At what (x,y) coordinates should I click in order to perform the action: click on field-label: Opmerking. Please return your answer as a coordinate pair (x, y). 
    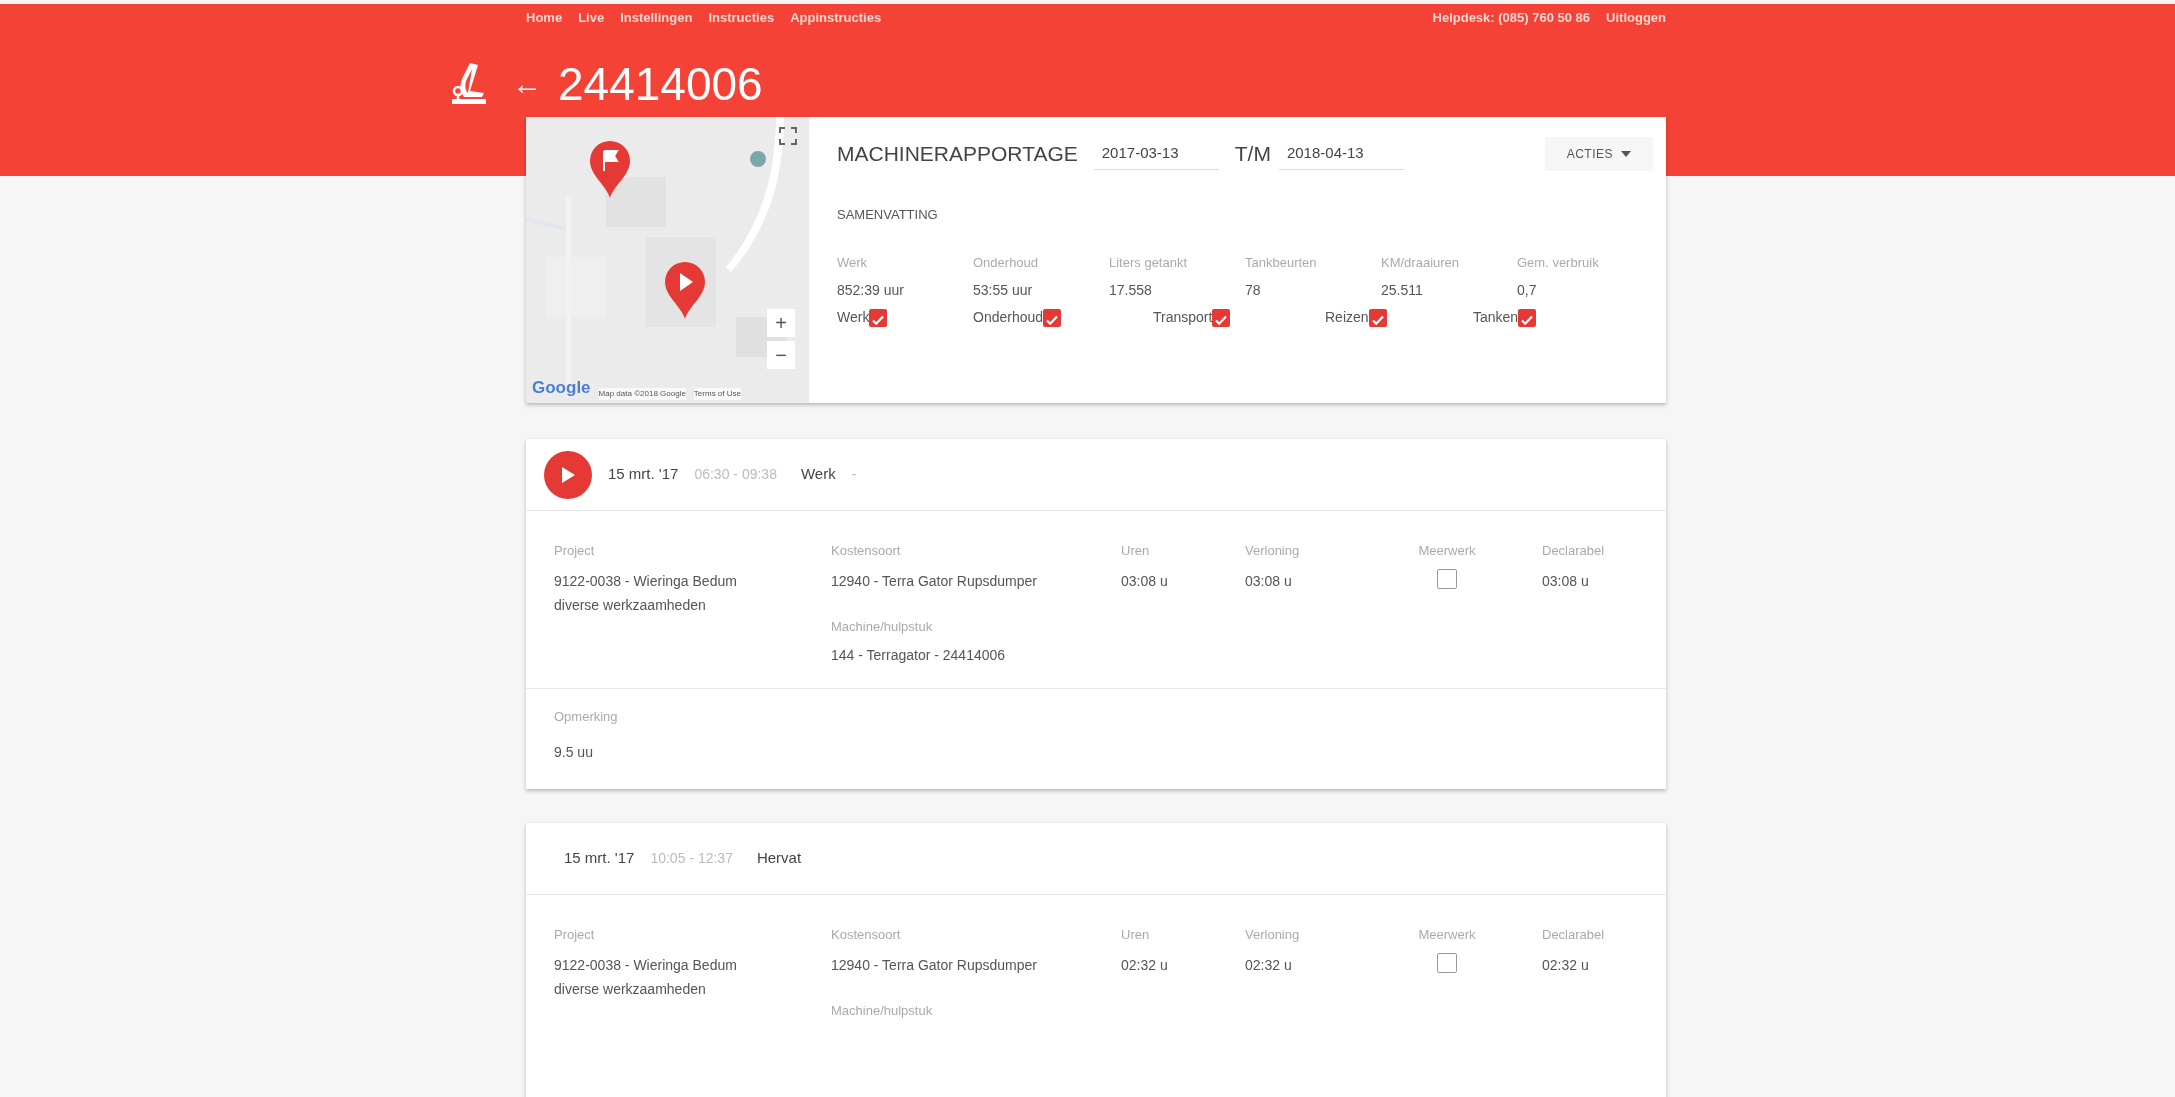
    Looking at the image, I should click on (586, 716).